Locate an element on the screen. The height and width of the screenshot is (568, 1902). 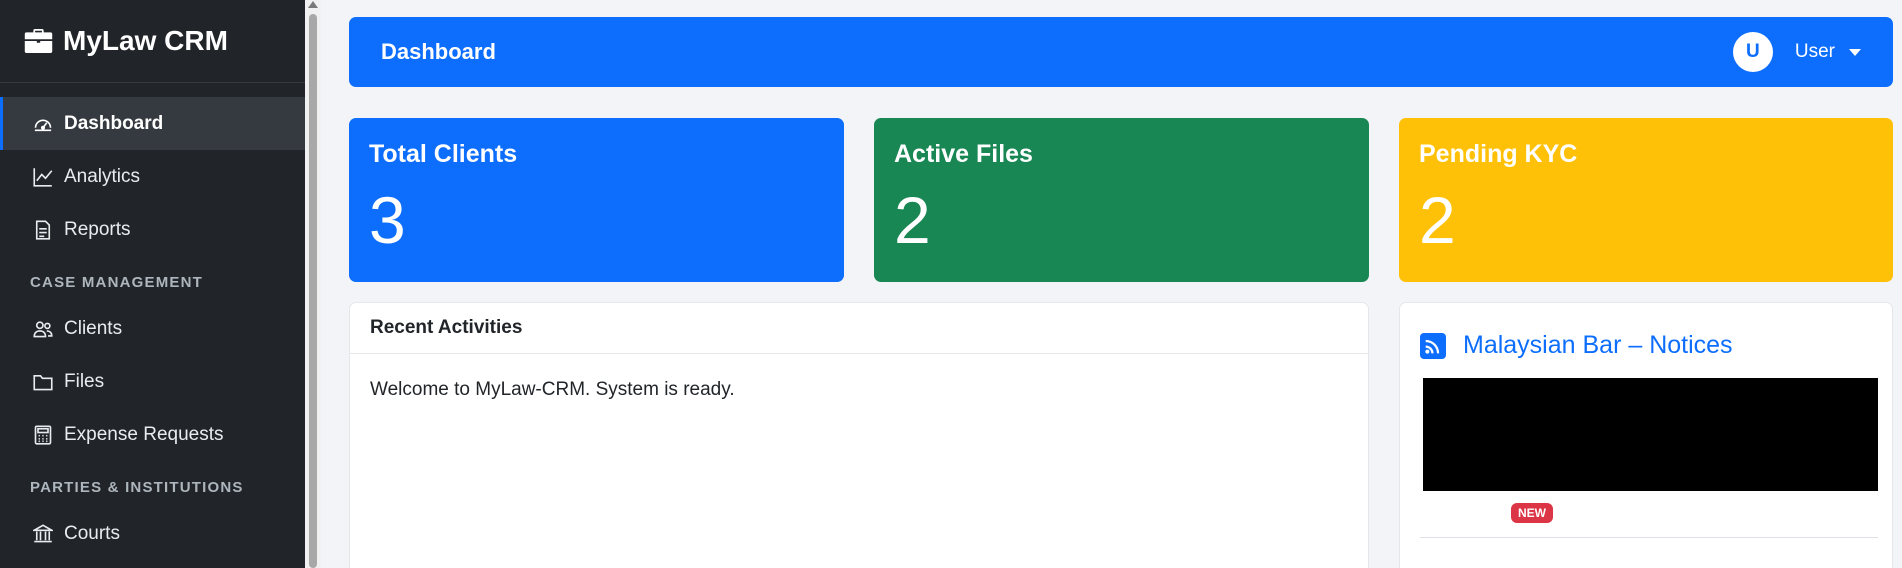
notices-title-link: Malaysian Bar – Notices is located at coordinates (1598, 345).